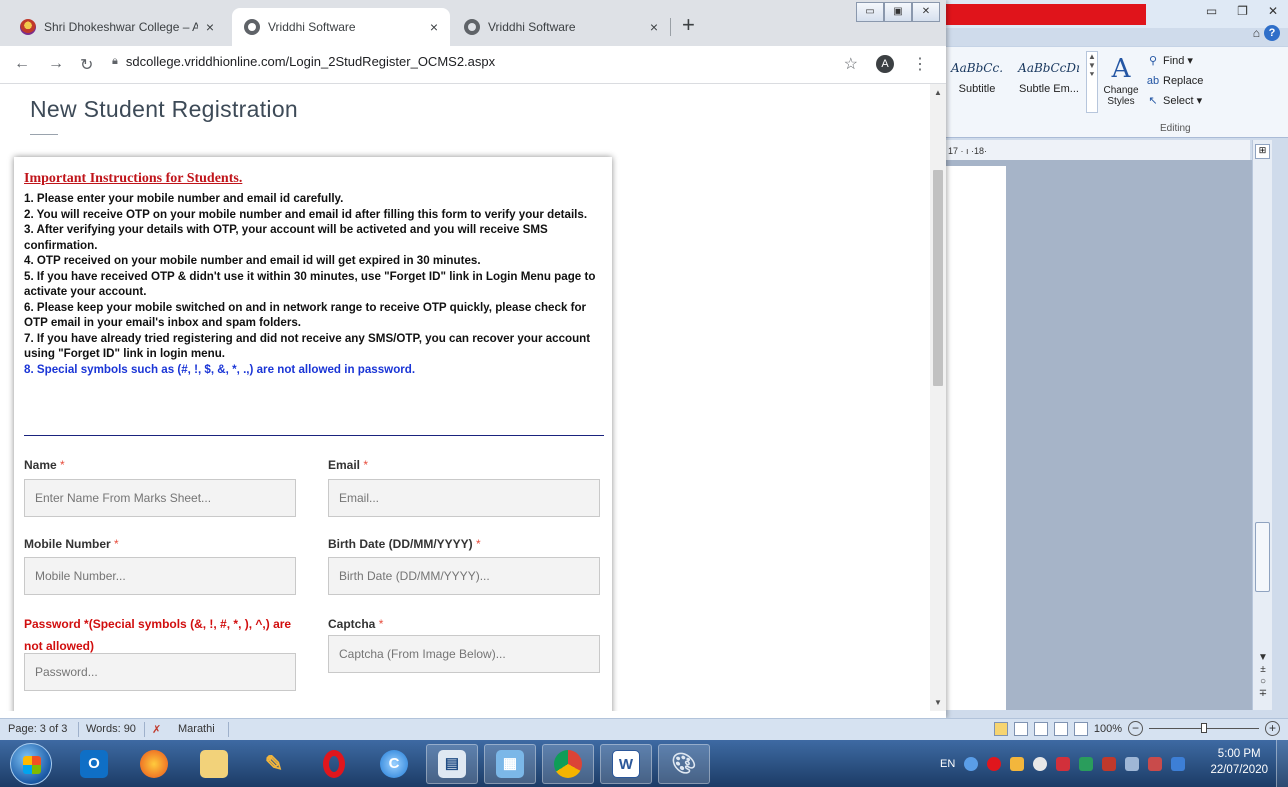  I want to click on required-mark: *, so click(366, 465).